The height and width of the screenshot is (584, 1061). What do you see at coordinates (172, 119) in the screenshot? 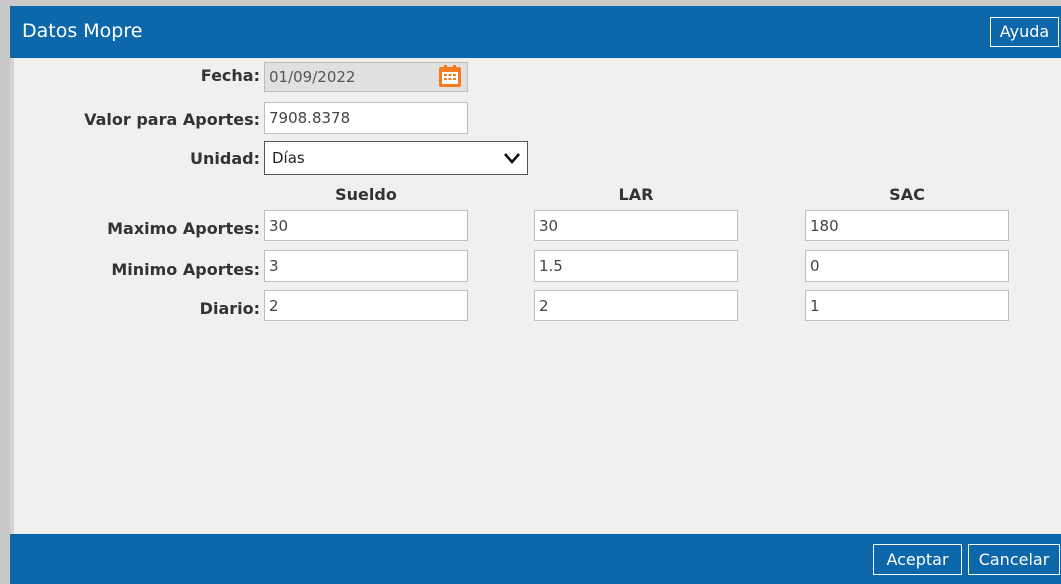
I see `valor-aportes-label: Valor para Aportes:` at bounding box center [172, 119].